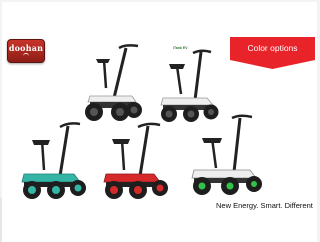 The image size is (320, 242). I want to click on color-options-banner: Color options, so click(272, 53).